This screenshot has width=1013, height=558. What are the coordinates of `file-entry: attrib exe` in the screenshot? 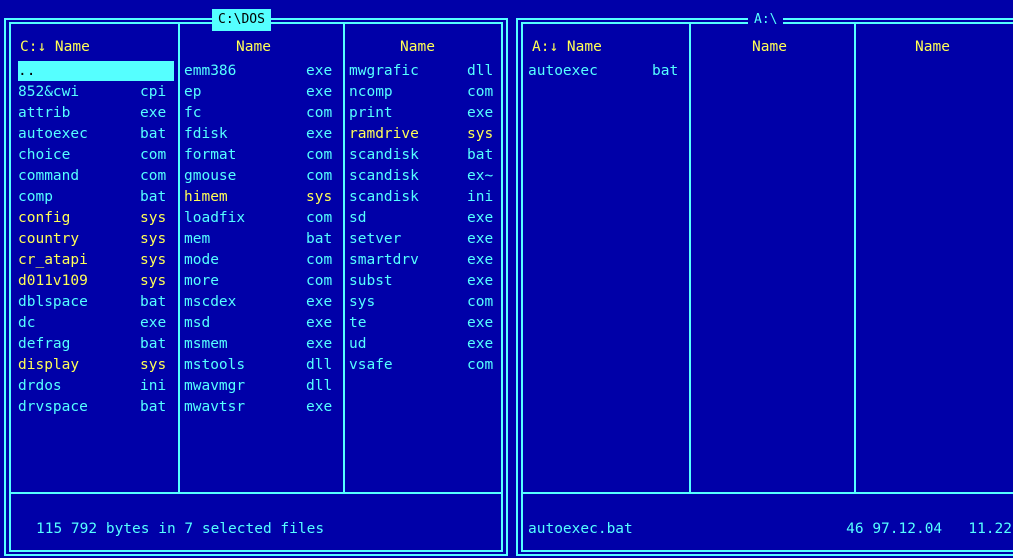 It's located at (96, 113).